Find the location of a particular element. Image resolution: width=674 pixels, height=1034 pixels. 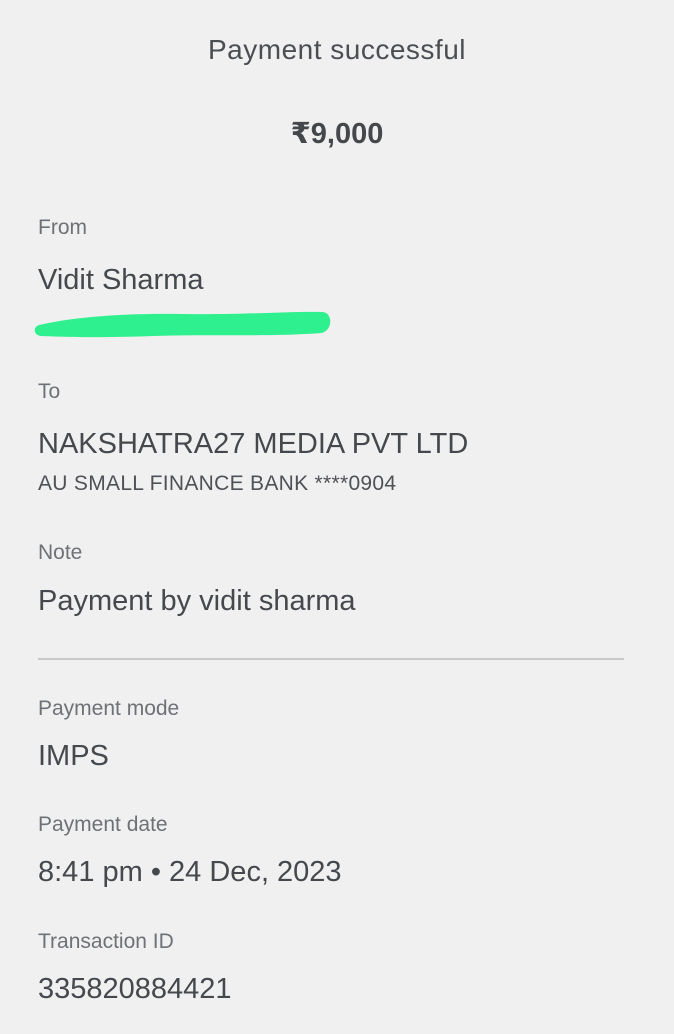

payment-amount: ₹9,000 is located at coordinates (337, 134).